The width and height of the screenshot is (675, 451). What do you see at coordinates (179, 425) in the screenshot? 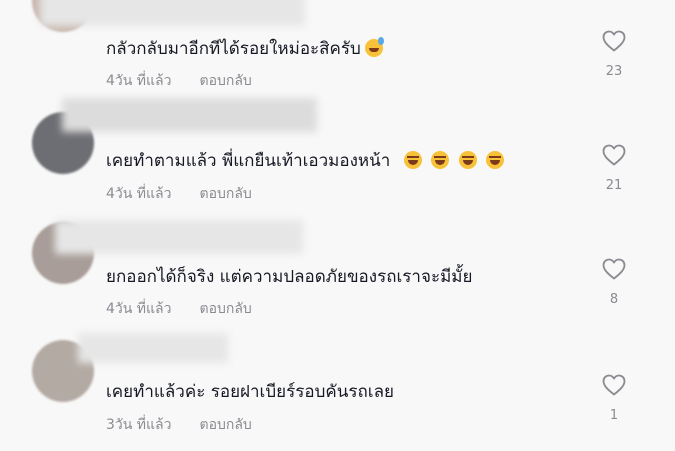
I see `comment-meta: 3วัน ที่แล้ว ตอบกลับ` at bounding box center [179, 425].